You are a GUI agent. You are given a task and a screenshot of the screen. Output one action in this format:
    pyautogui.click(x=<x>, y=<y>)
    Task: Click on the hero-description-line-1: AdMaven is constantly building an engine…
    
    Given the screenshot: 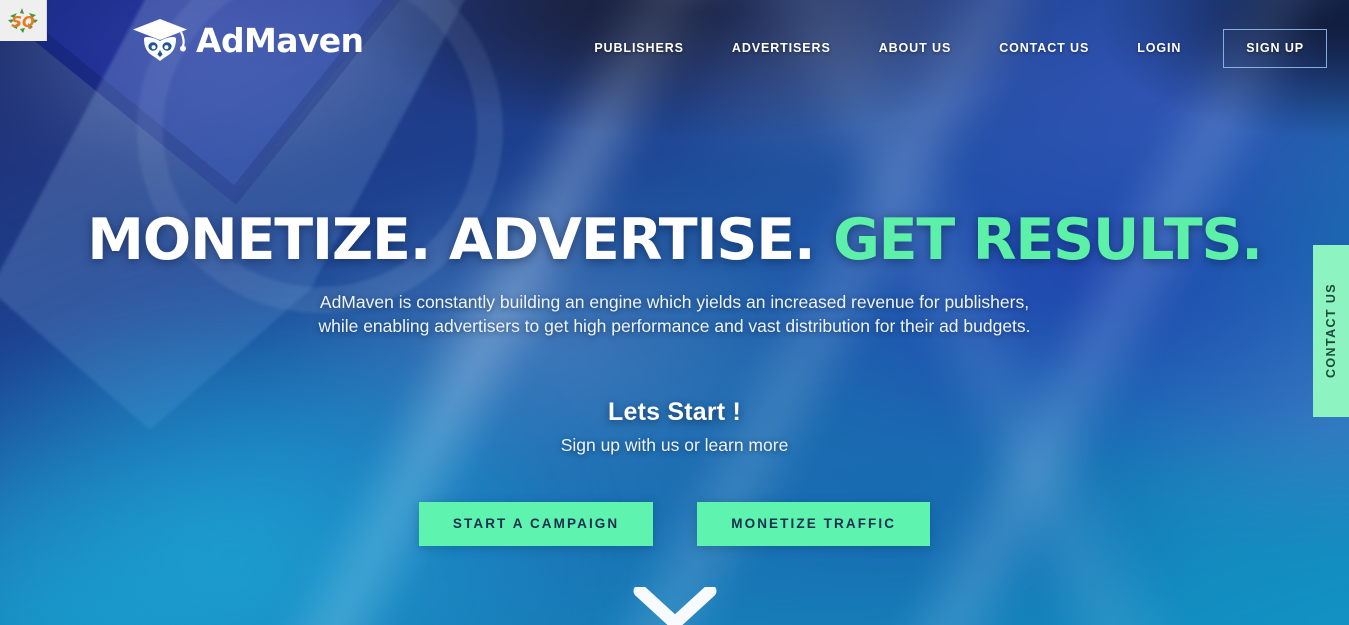 What is the action you would take?
    pyautogui.click(x=674, y=302)
    